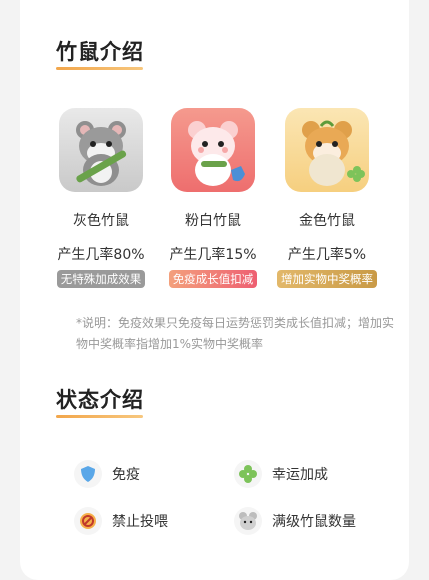 The width and height of the screenshot is (429, 580). I want to click on gray-rat-image, so click(101, 150).